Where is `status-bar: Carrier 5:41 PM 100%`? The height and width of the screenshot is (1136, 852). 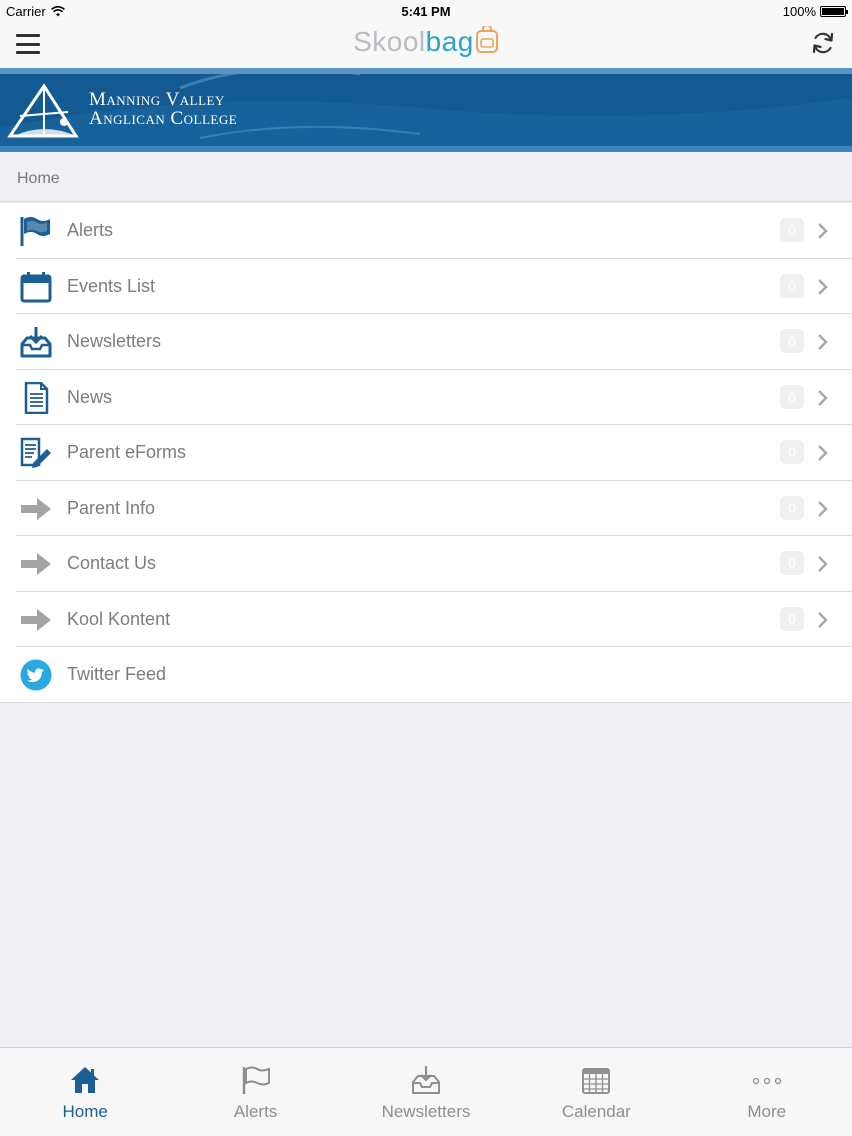 status-bar: Carrier 5:41 PM 100% is located at coordinates (426, 11).